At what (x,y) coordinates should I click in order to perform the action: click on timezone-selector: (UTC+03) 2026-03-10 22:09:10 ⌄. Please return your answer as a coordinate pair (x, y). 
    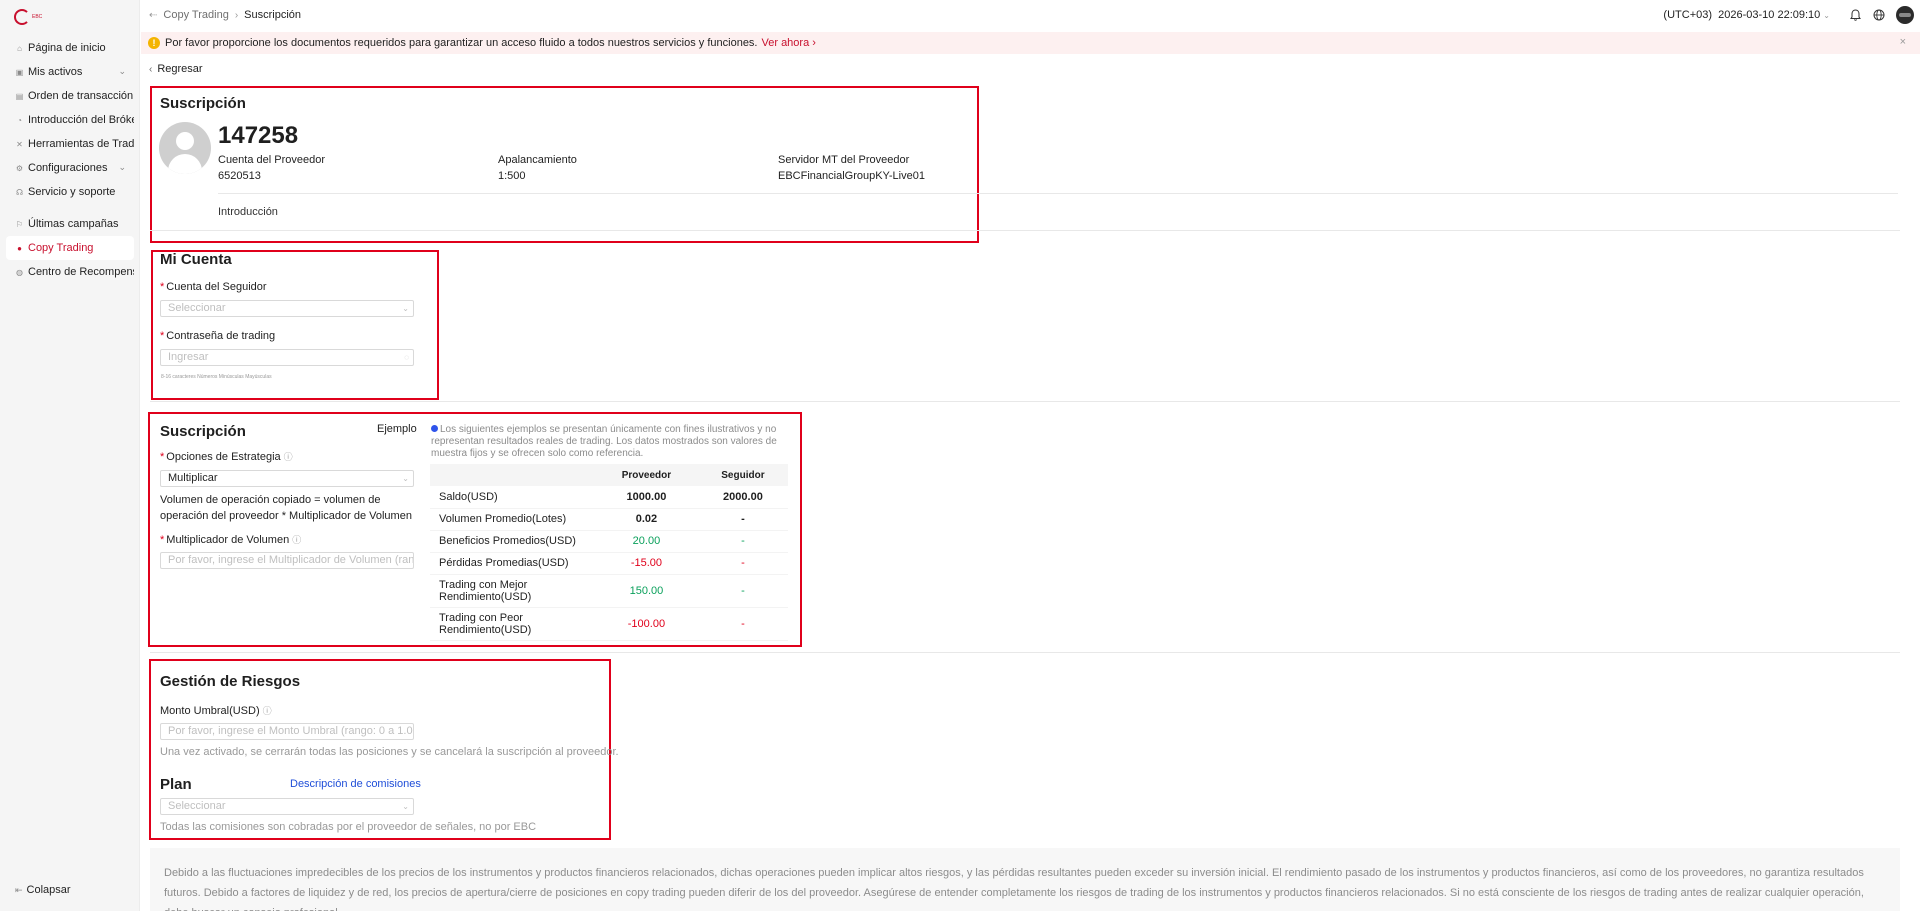
    Looking at the image, I should click on (1746, 15).